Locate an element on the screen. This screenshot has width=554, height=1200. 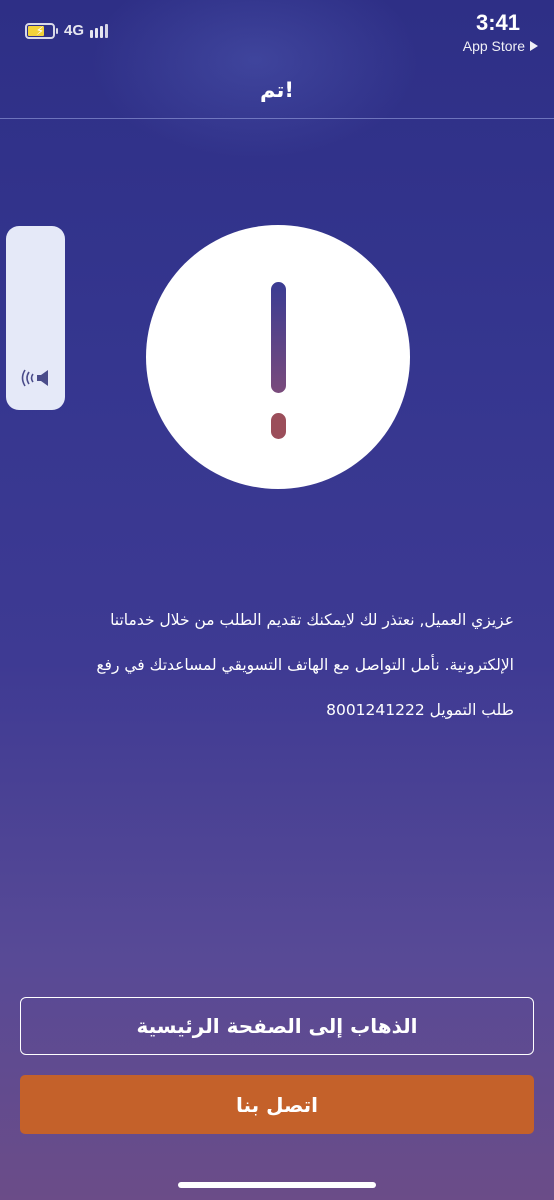
home-indicator is located at coordinates (277, 1185).